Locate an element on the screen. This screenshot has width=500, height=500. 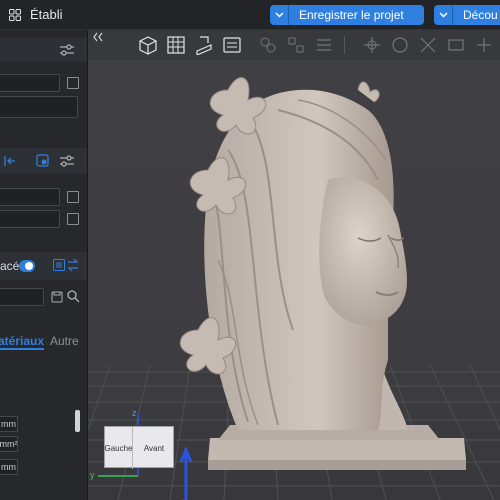
page-title: Établi is located at coordinates (46, 14).